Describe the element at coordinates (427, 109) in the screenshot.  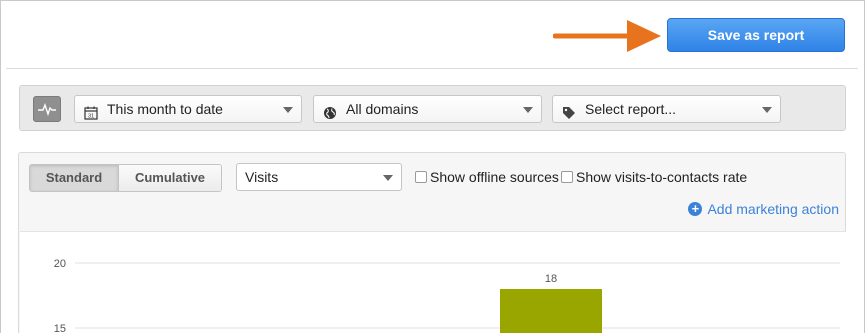
I see `domain-select: All domains` at that location.